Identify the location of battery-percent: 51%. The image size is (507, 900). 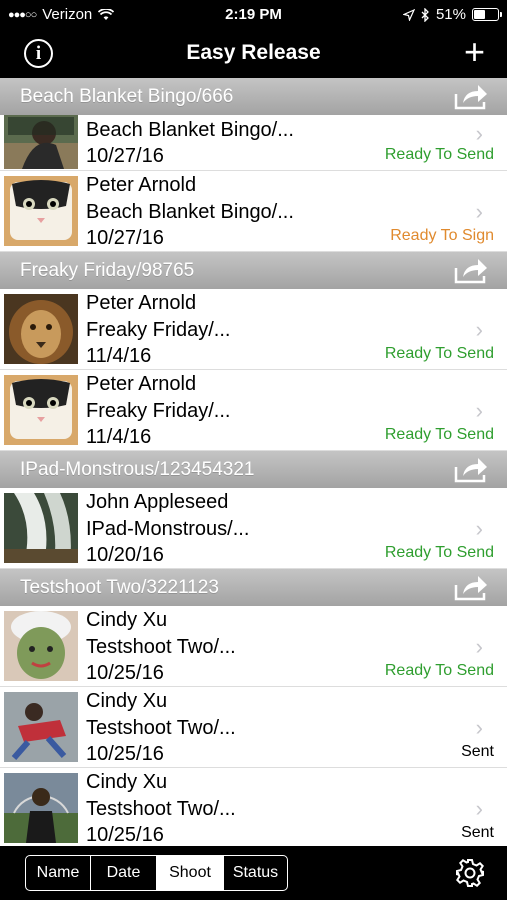
(450, 14).